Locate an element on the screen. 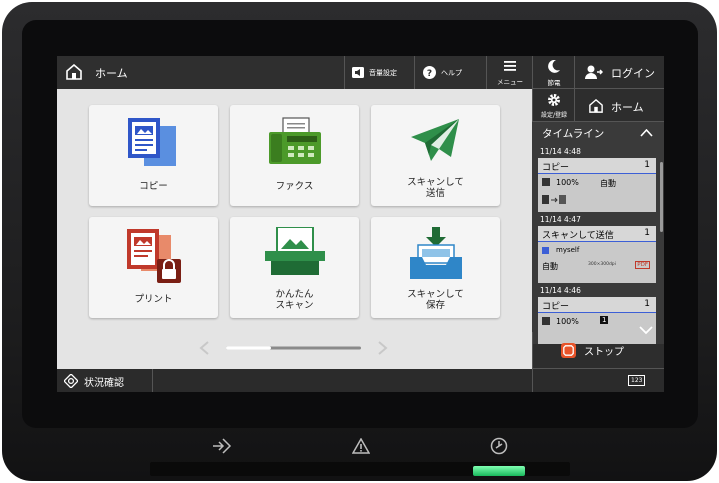 This screenshot has width=719, height=483. gear-icon is located at coordinates (554, 100).